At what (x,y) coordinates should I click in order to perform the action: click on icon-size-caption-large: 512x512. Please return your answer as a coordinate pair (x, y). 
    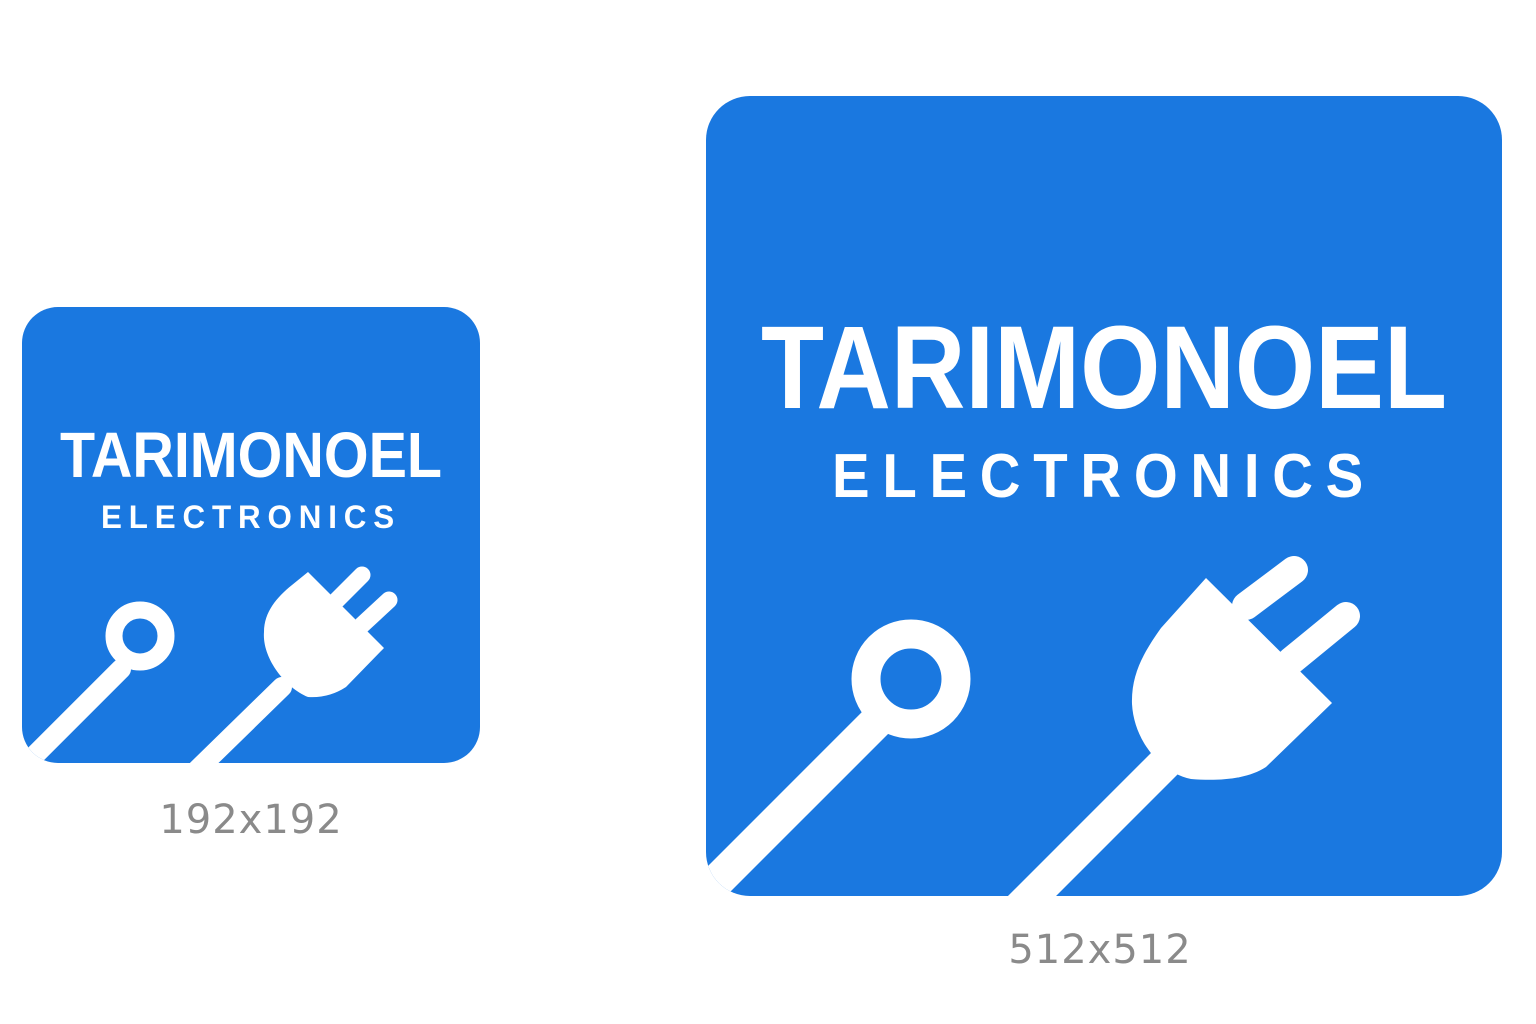
    Looking at the image, I should click on (1100, 950).